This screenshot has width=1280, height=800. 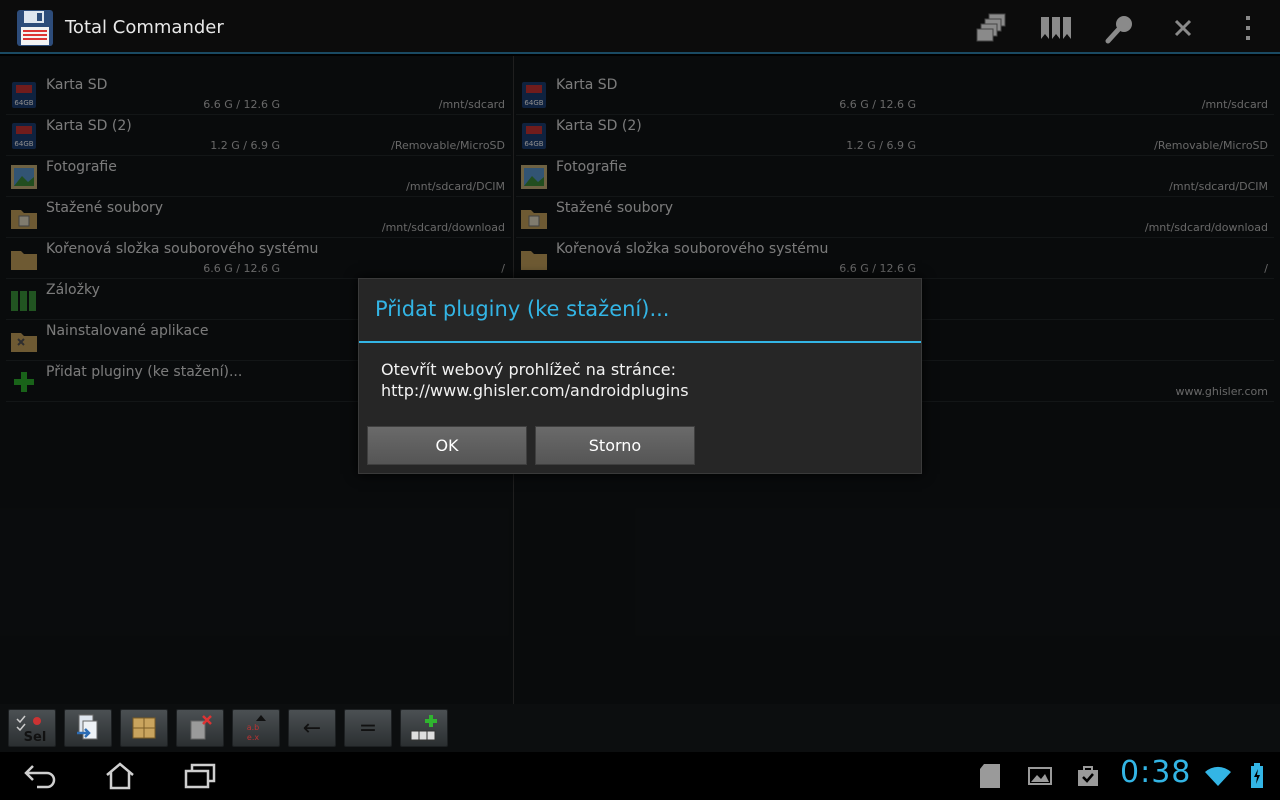 What do you see at coordinates (35, 28) in the screenshot?
I see `floppy-disk-icon` at bounding box center [35, 28].